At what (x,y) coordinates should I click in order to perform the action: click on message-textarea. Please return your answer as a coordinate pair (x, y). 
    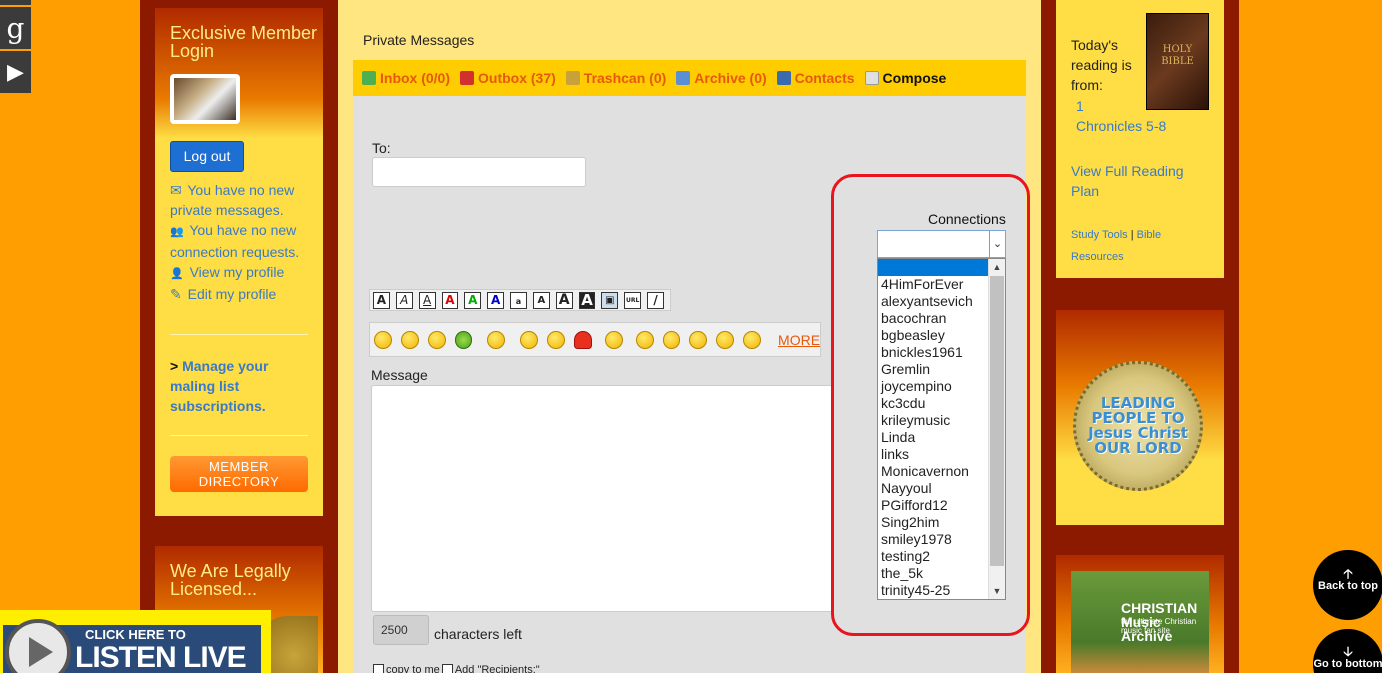
    Looking at the image, I should click on (602, 498).